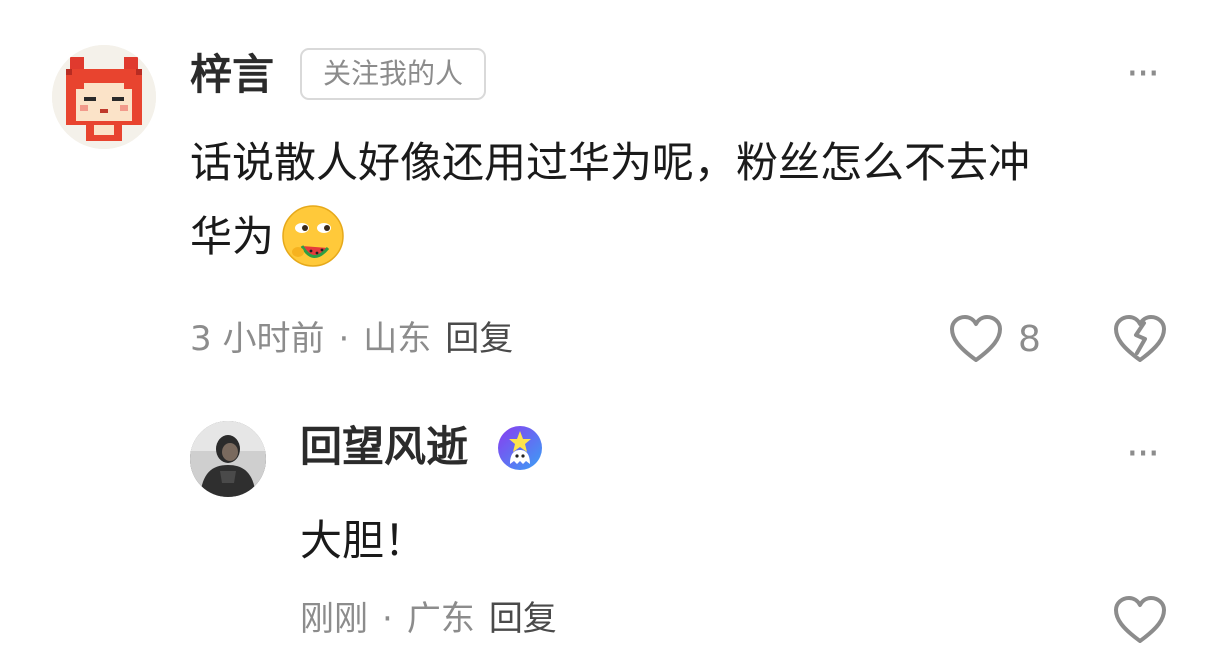 This screenshot has width=1220, height=664. I want to click on reply-location: 广东, so click(440, 619).